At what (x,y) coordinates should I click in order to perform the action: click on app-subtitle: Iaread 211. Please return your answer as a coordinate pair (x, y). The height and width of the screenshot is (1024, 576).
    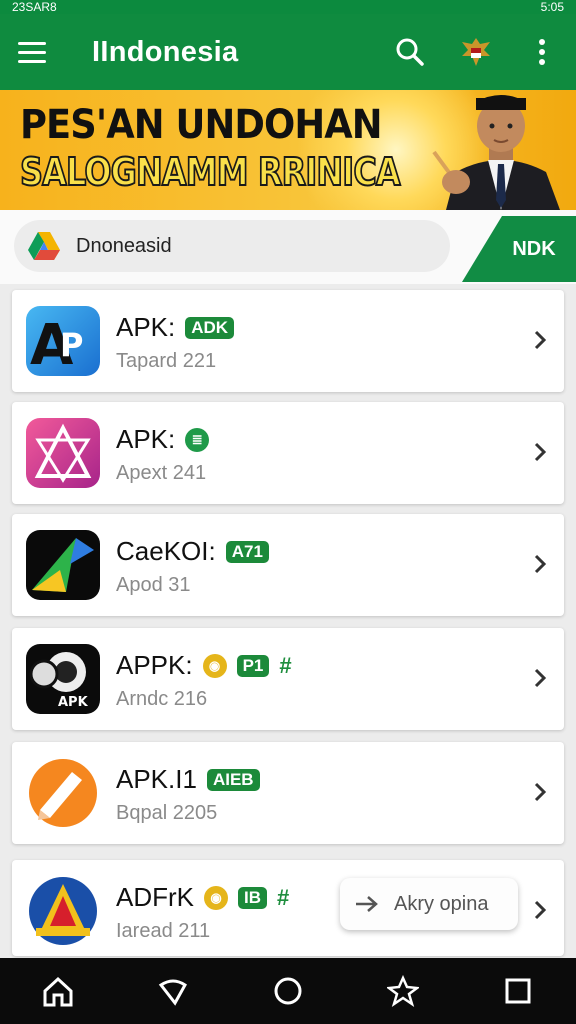
    Looking at the image, I should click on (163, 931).